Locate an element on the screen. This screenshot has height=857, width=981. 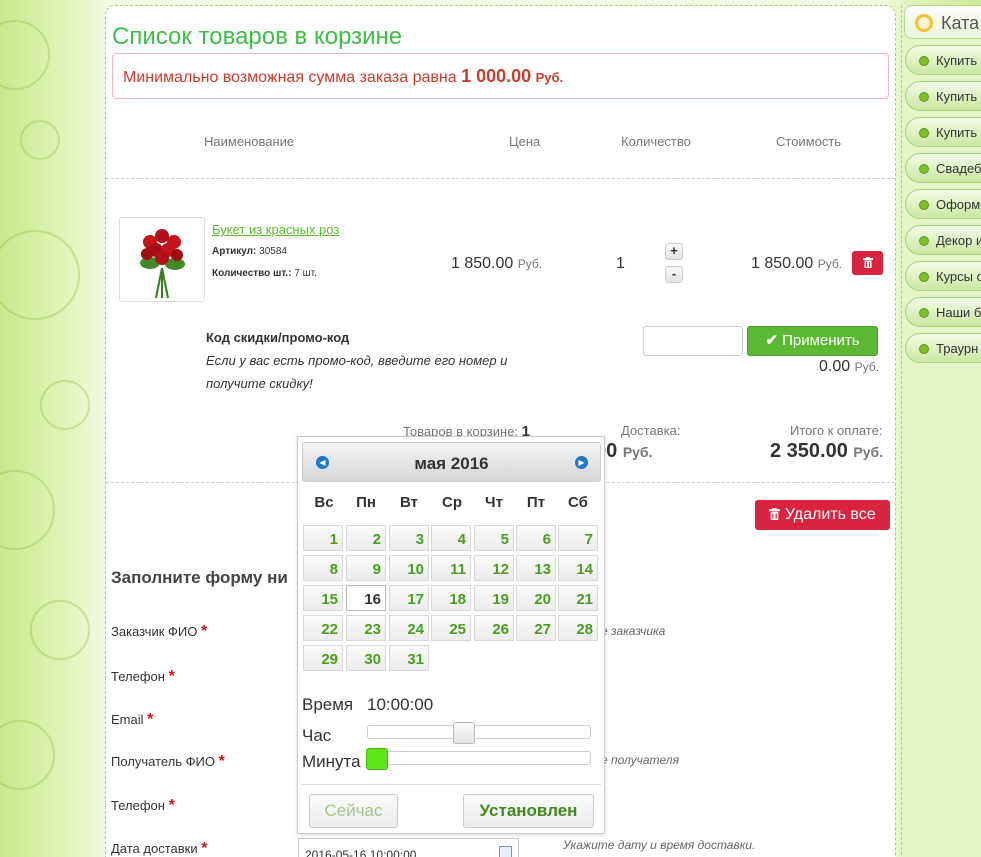
field-label: Получатель ФИО is located at coordinates (163, 761).